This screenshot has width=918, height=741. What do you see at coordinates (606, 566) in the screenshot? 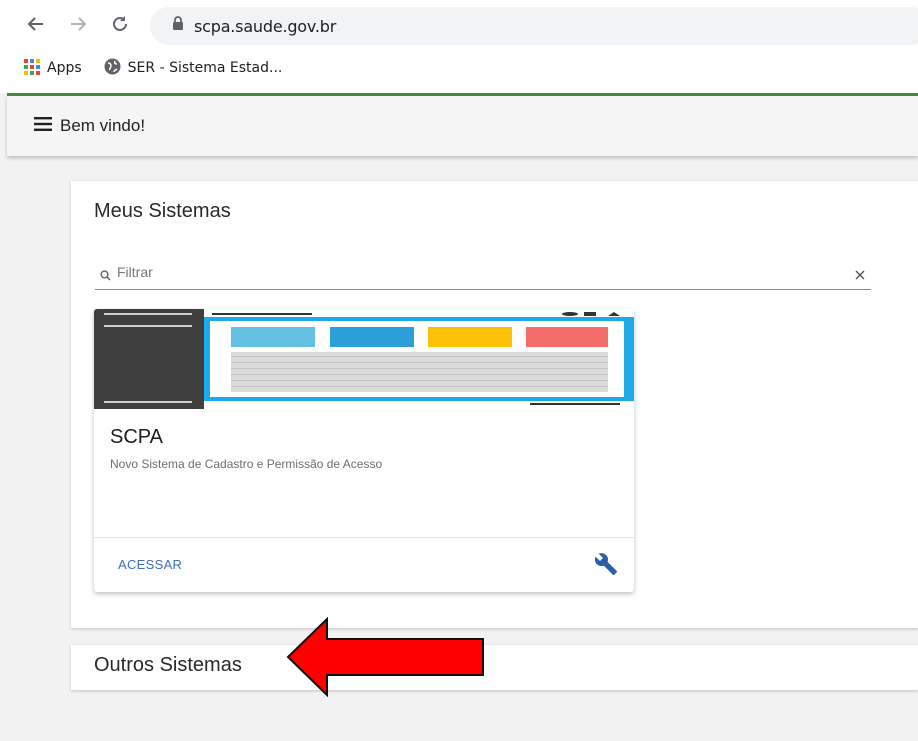
I see `wrench-icon` at bounding box center [606, 566].